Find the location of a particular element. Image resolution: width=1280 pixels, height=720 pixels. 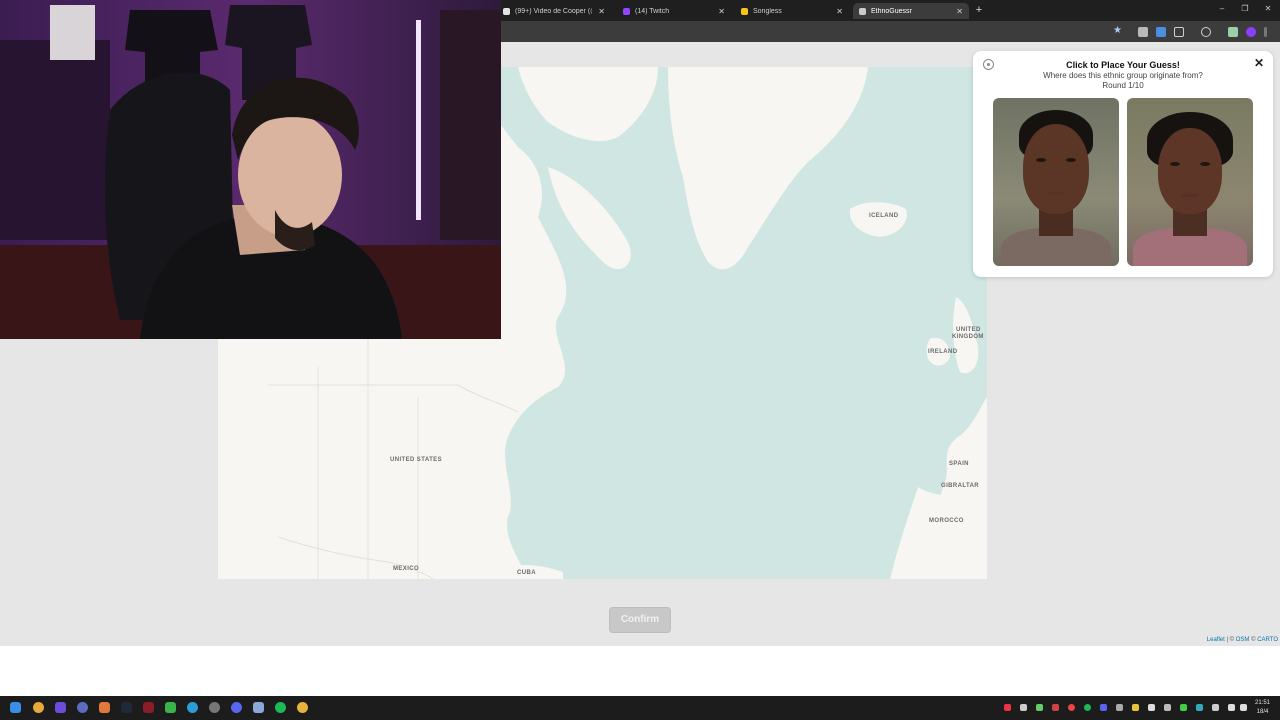

ethnoguessr-icon is located at coordinates (862, 11).